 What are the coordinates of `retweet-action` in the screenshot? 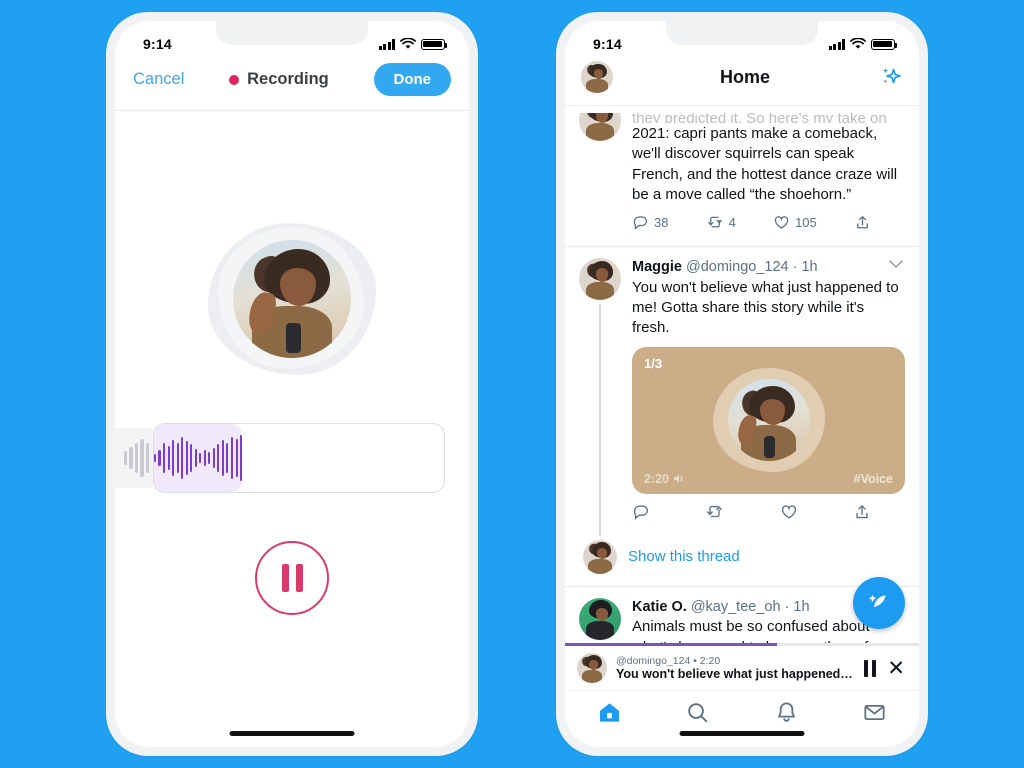 It's located at (714, 512).